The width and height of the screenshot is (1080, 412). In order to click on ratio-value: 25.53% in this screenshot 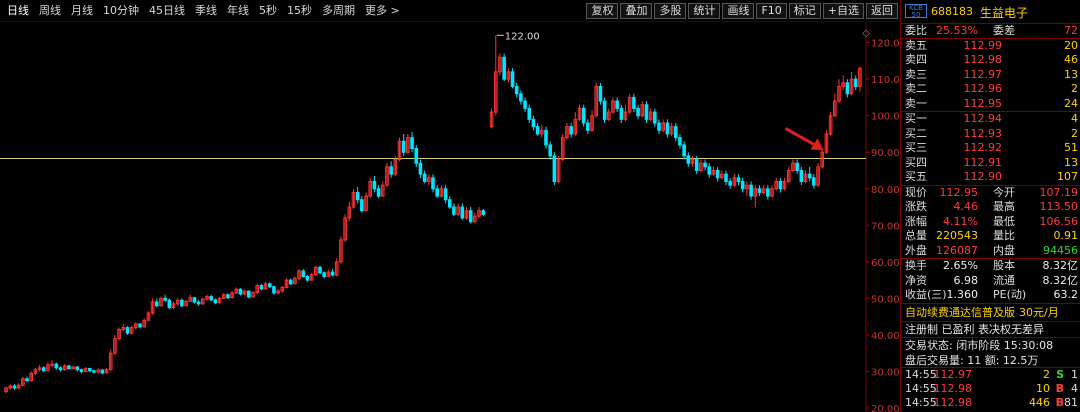, I will do `click(957, 30)`.